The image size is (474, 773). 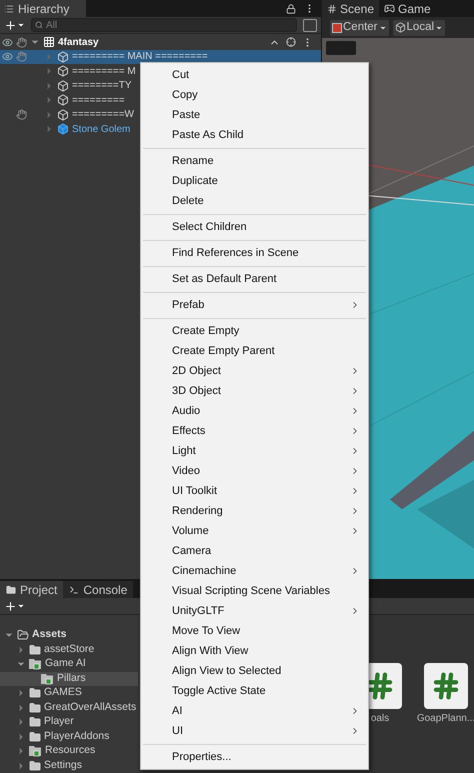 I want to click on folder-label: PlayerAddons, so click(x=77, y=736).